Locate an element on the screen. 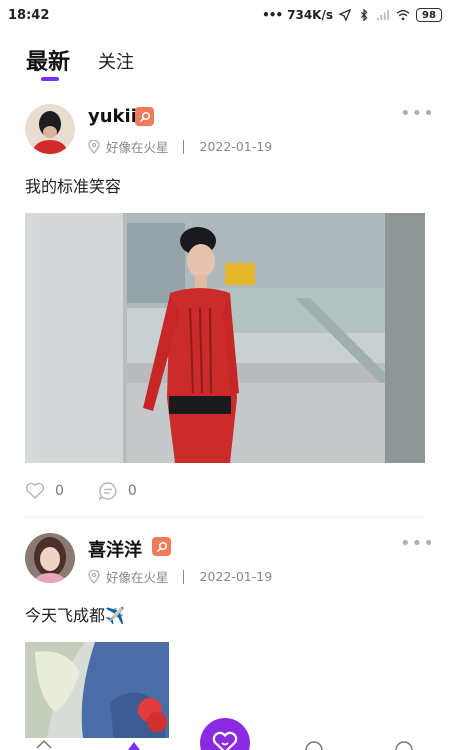 The image size is (450, 750). comment-button: 0 is located at coordinates (117, 491).